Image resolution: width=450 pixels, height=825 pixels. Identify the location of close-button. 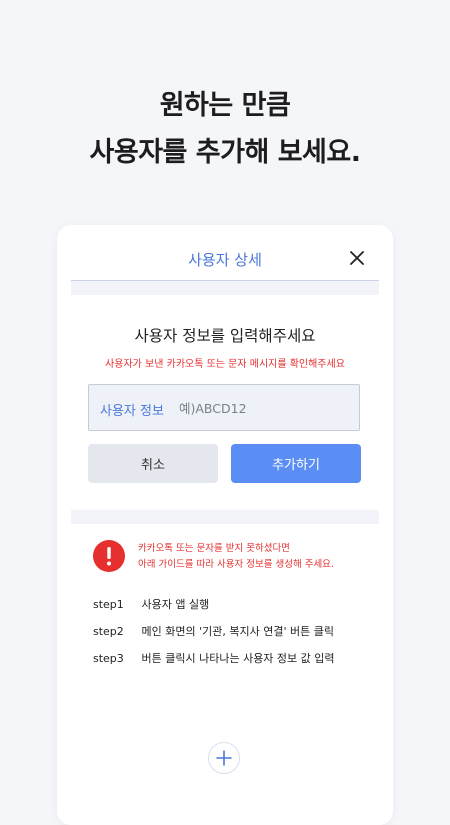
(357, 258).